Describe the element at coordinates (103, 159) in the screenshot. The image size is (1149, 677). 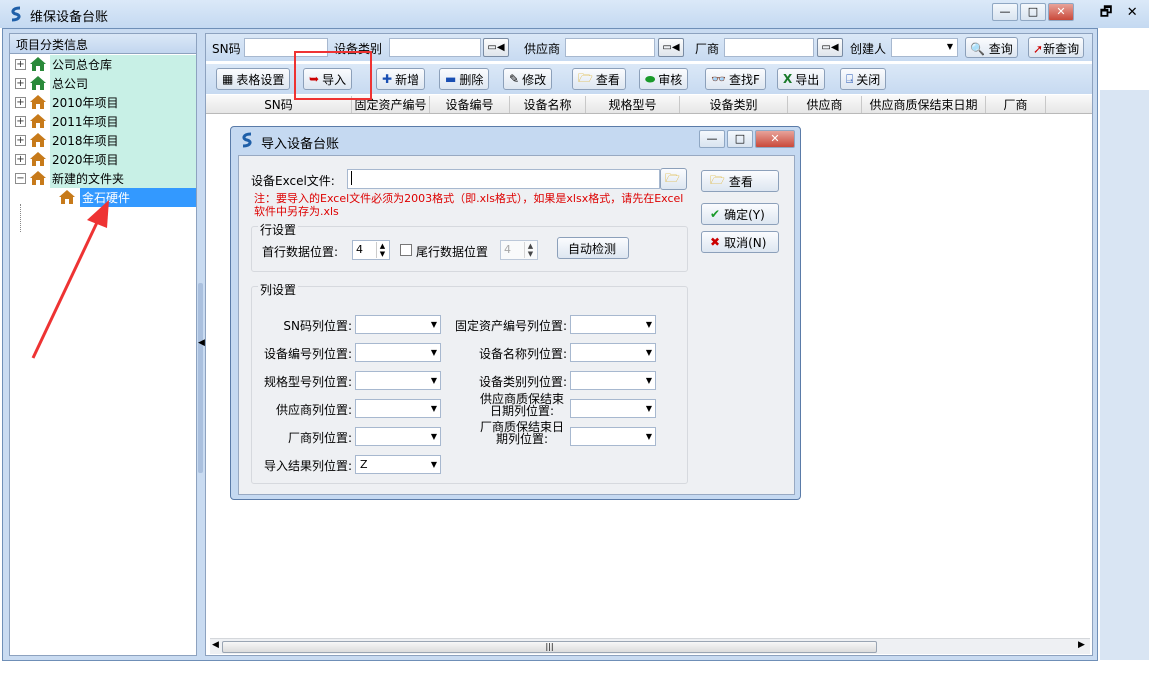
I see `tree-item: +2020年项目` at that location.